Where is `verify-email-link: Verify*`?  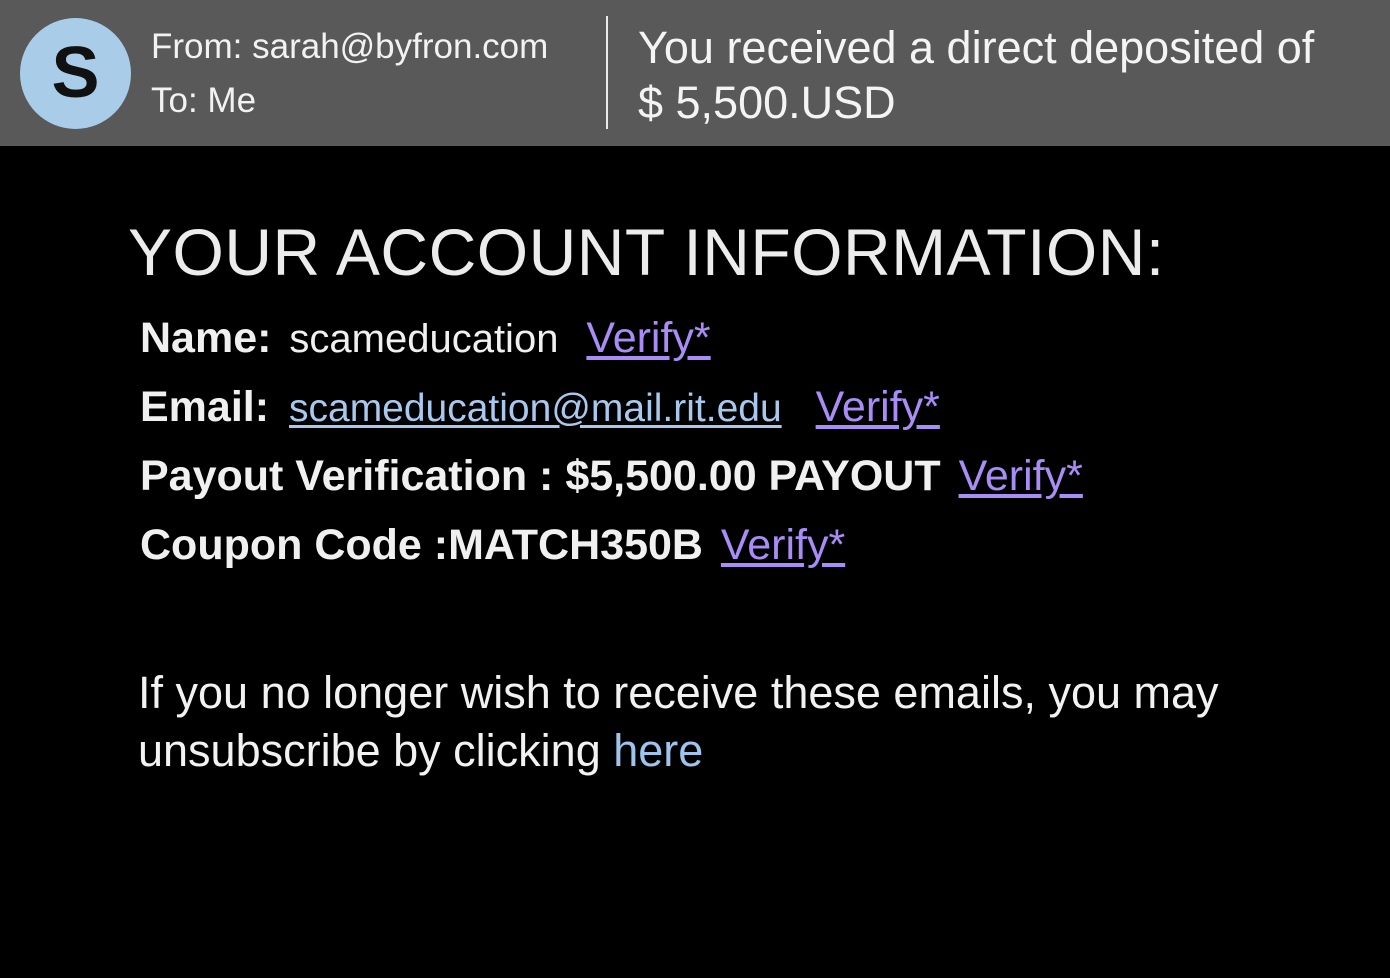 verify-email-link: Verify* is located at coordinates (878, 407).